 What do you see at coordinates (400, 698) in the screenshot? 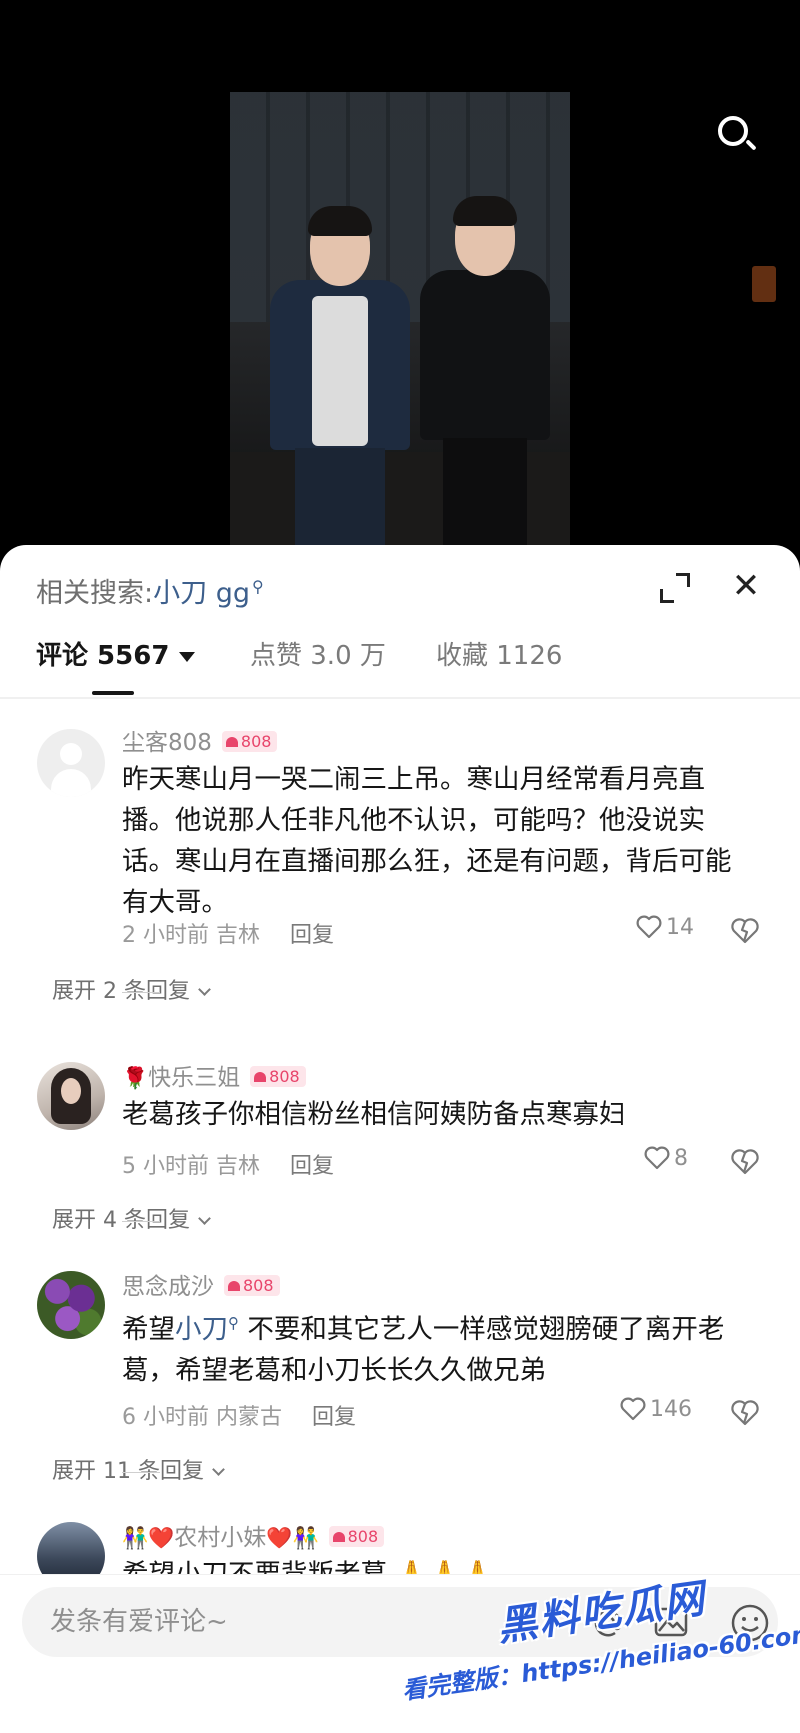
I see `divider` at bounding box center [400, 698].